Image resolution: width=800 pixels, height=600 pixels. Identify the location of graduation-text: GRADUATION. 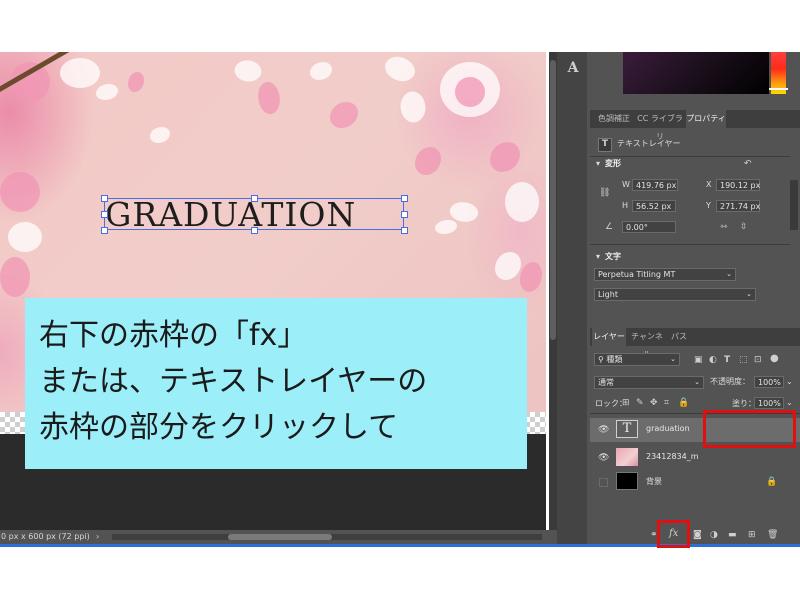
(231, 214).